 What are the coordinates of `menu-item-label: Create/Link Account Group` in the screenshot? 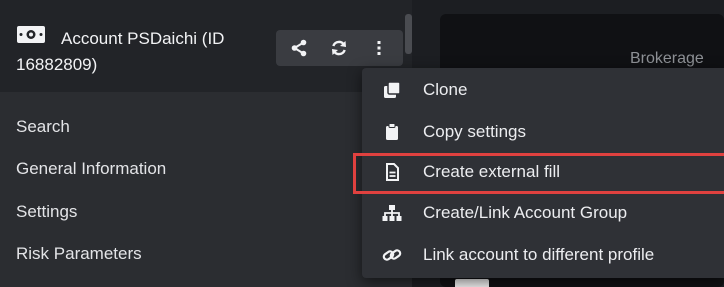 It's located at (525, 212).